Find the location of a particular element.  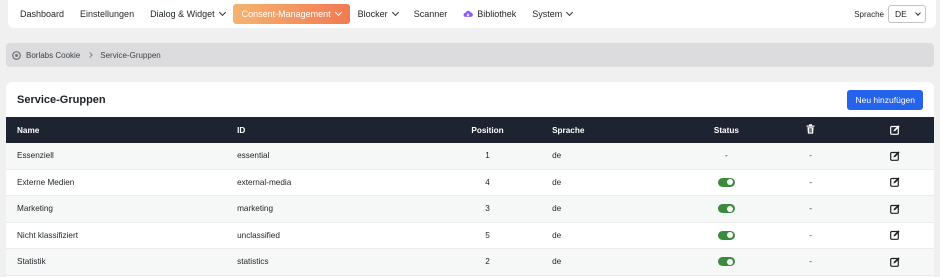

cell-name: Externe Medien is located at coordinates (46, 182).